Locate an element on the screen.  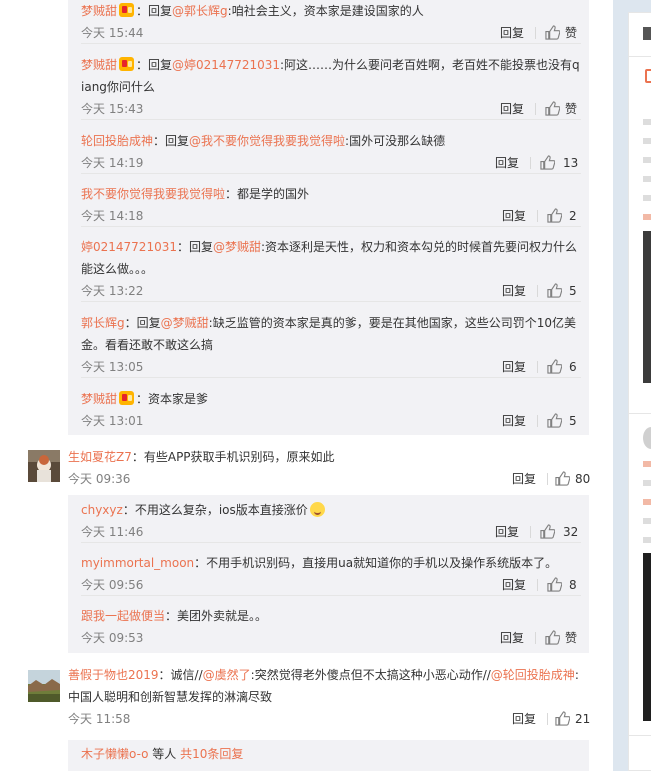
like-count: 13 is located at coordinates (570, 163).